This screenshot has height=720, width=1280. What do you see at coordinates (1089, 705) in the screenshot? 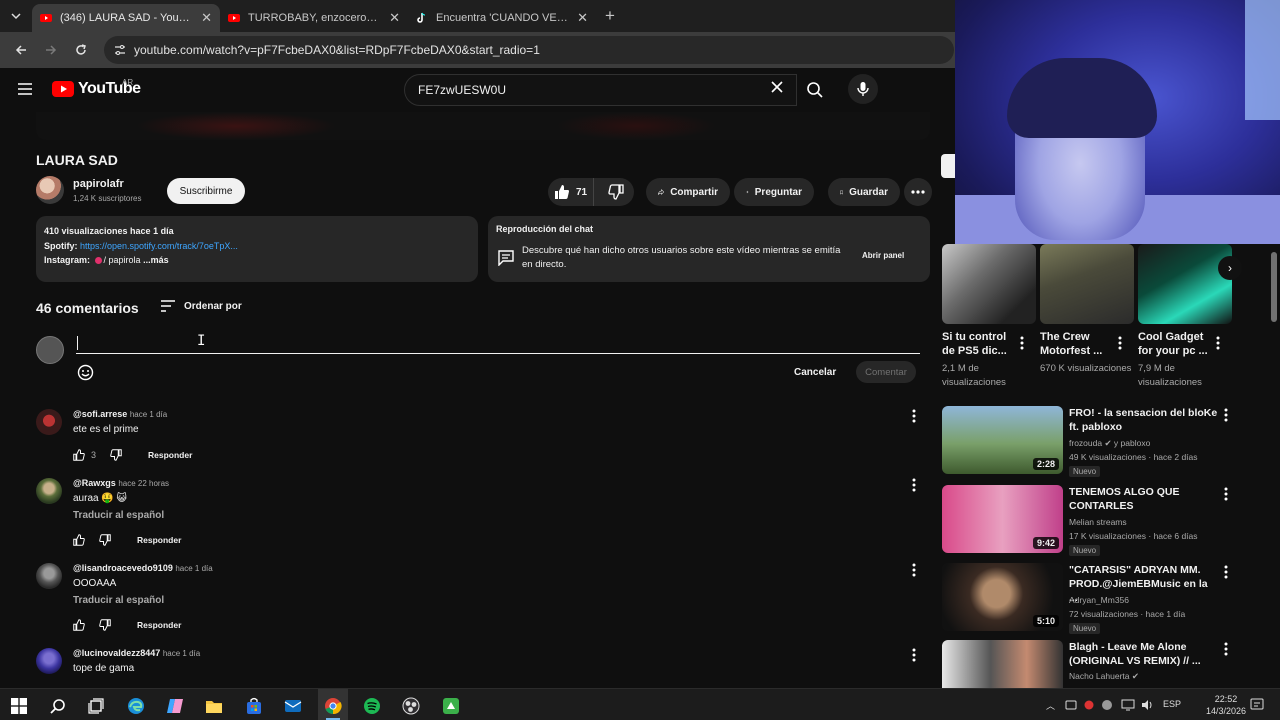
I see `tray-record-icon` at bounding box center [1089, 705].